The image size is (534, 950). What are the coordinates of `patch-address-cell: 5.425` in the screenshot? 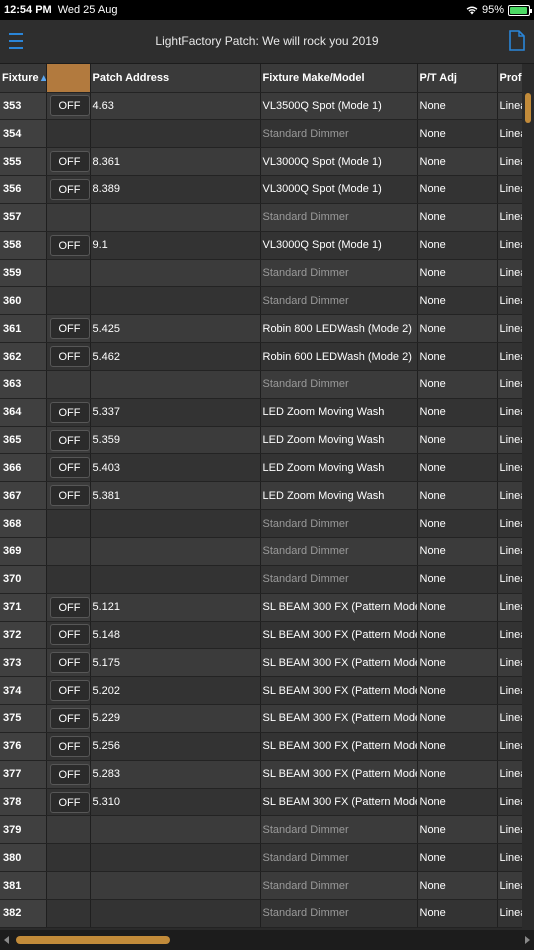 It's located at (175, 329).